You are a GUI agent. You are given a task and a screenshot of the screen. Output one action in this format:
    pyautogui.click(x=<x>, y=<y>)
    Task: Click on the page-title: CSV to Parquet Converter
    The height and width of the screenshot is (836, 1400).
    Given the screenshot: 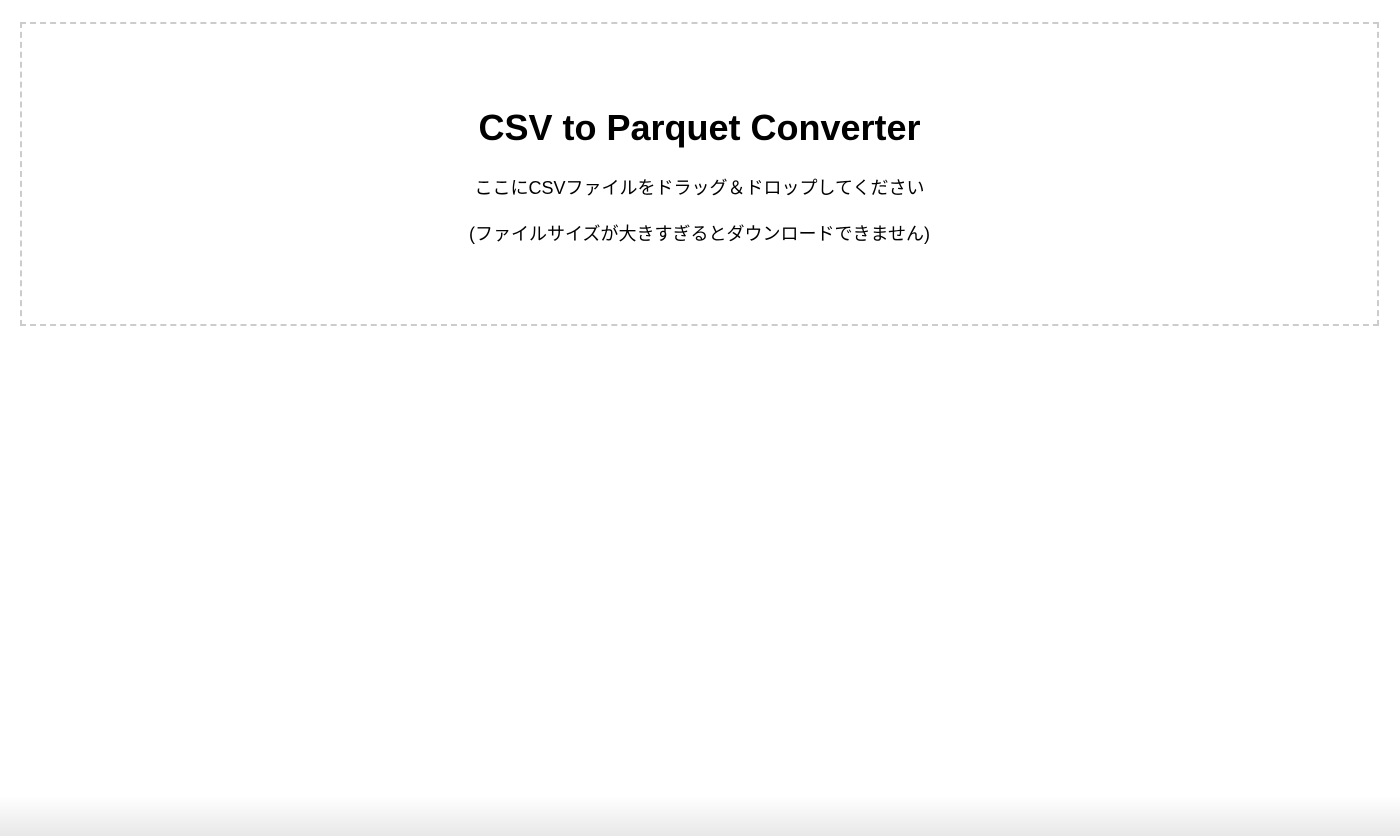 What is the action you would take?
    pyautogui.click(x=699, y=127)
    